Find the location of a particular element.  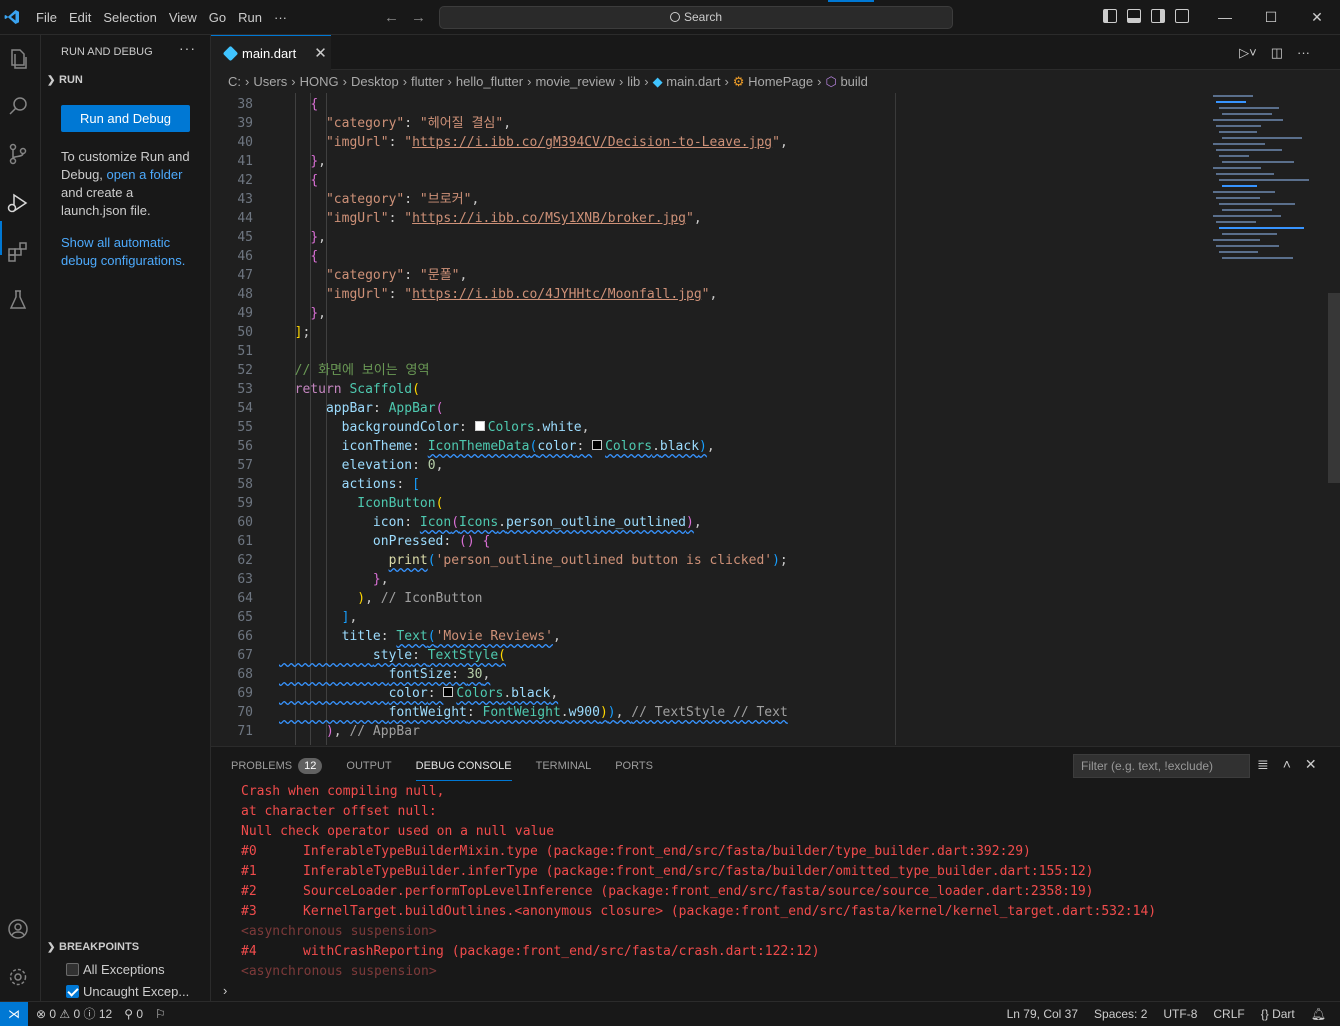

maximize-panel-icon: ˄ is located at coordinates (1287, 764).